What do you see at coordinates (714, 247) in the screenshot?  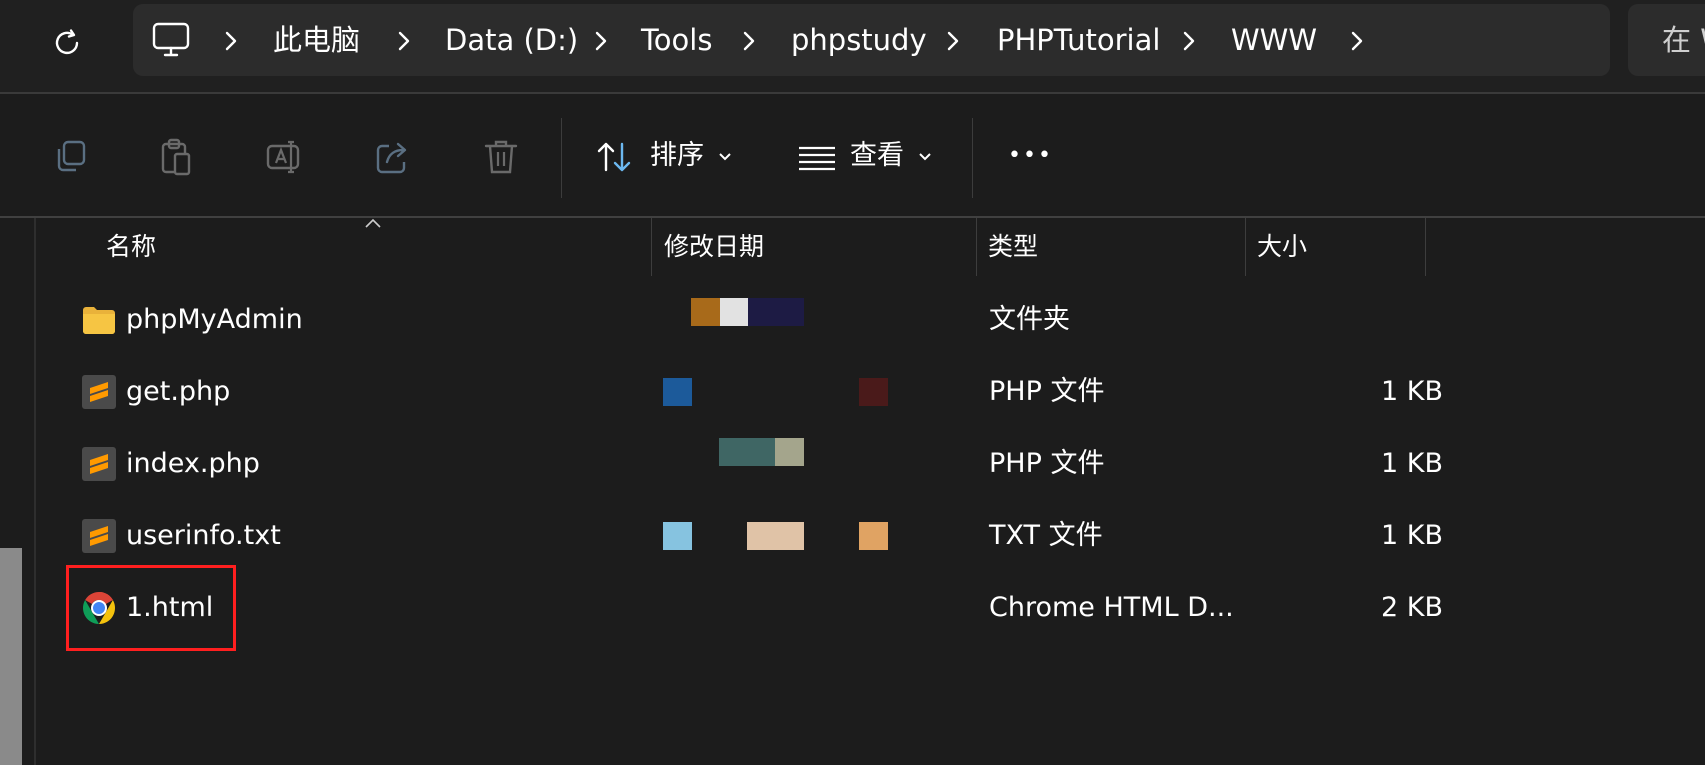 I see `column-header-modified: 修改日期` at bounding box center [714, 247].